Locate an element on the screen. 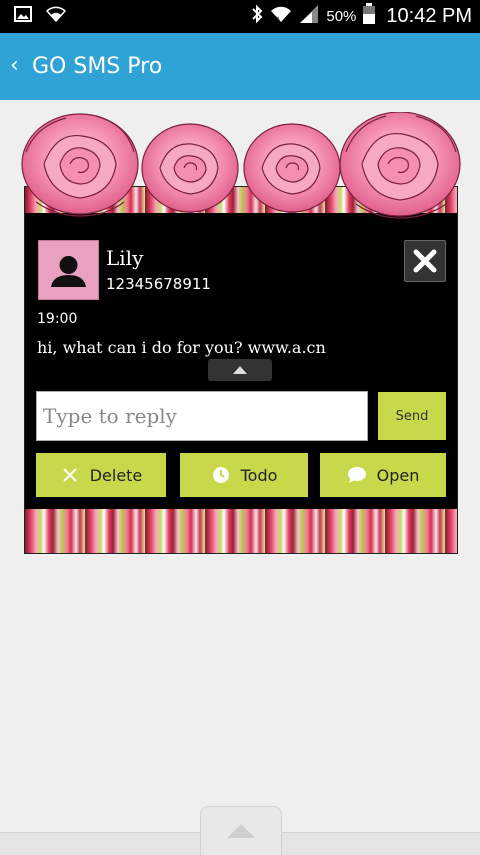 This screenshot has width=480, height=855. contact-number: 12345678911 is located at coordinates (158, 284).